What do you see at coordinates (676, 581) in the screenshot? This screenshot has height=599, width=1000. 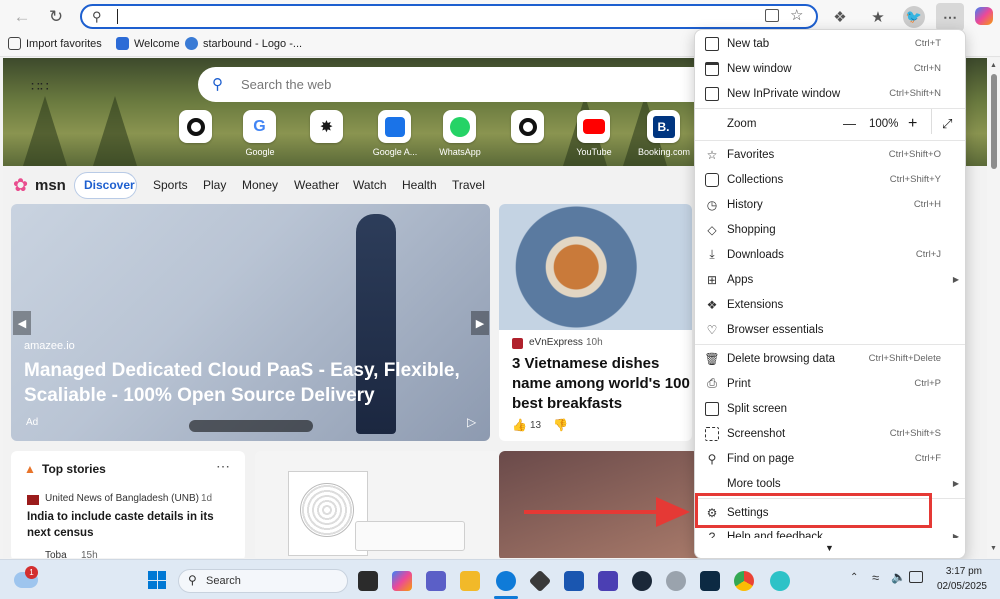 I see `network-app-icon` at bounding box center [676, 581].